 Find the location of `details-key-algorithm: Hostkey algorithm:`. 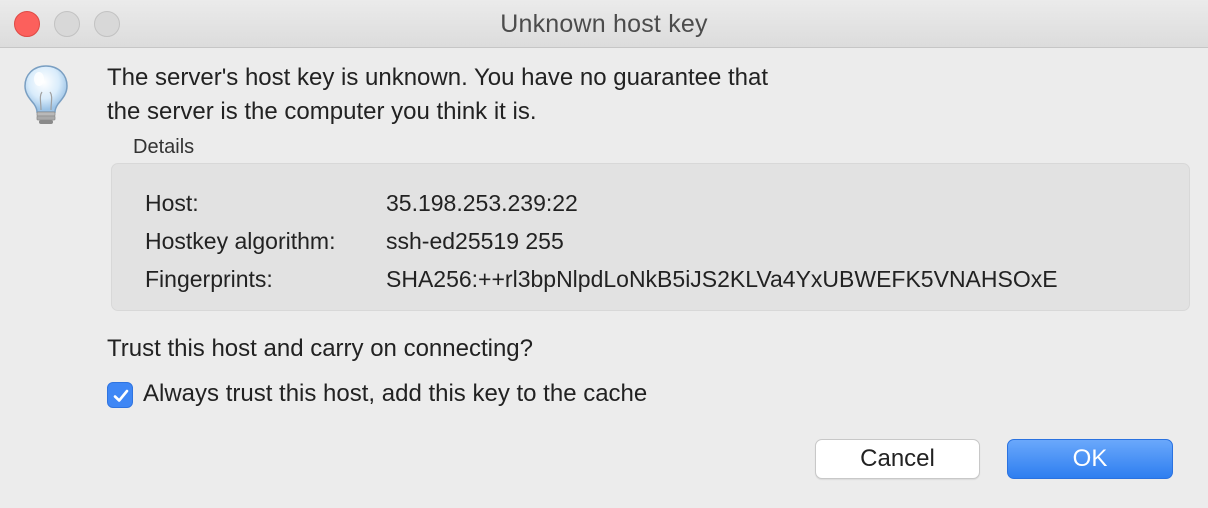

details-key-algorithm: Hostkey algorithm: is located at coordinates (240, 241).